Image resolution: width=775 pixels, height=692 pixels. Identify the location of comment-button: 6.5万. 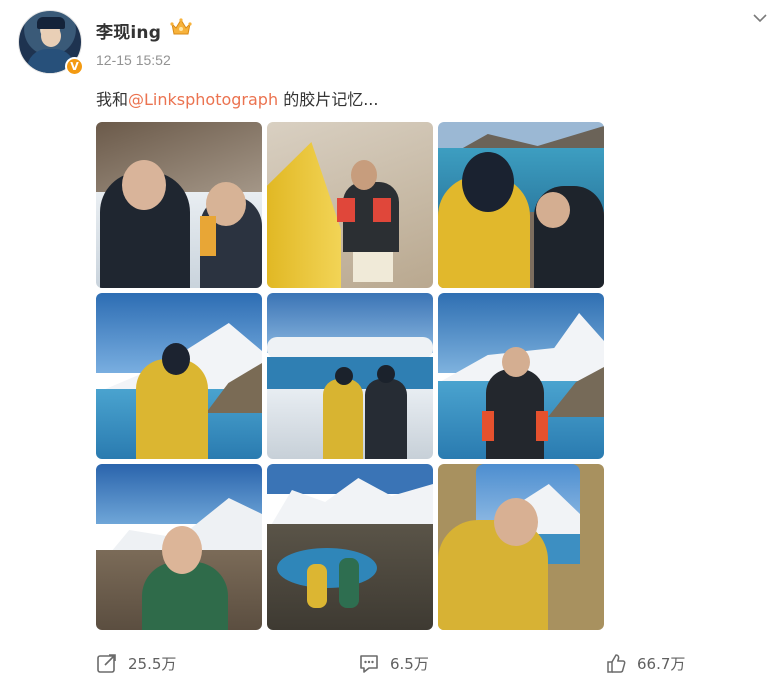
(393, 663).